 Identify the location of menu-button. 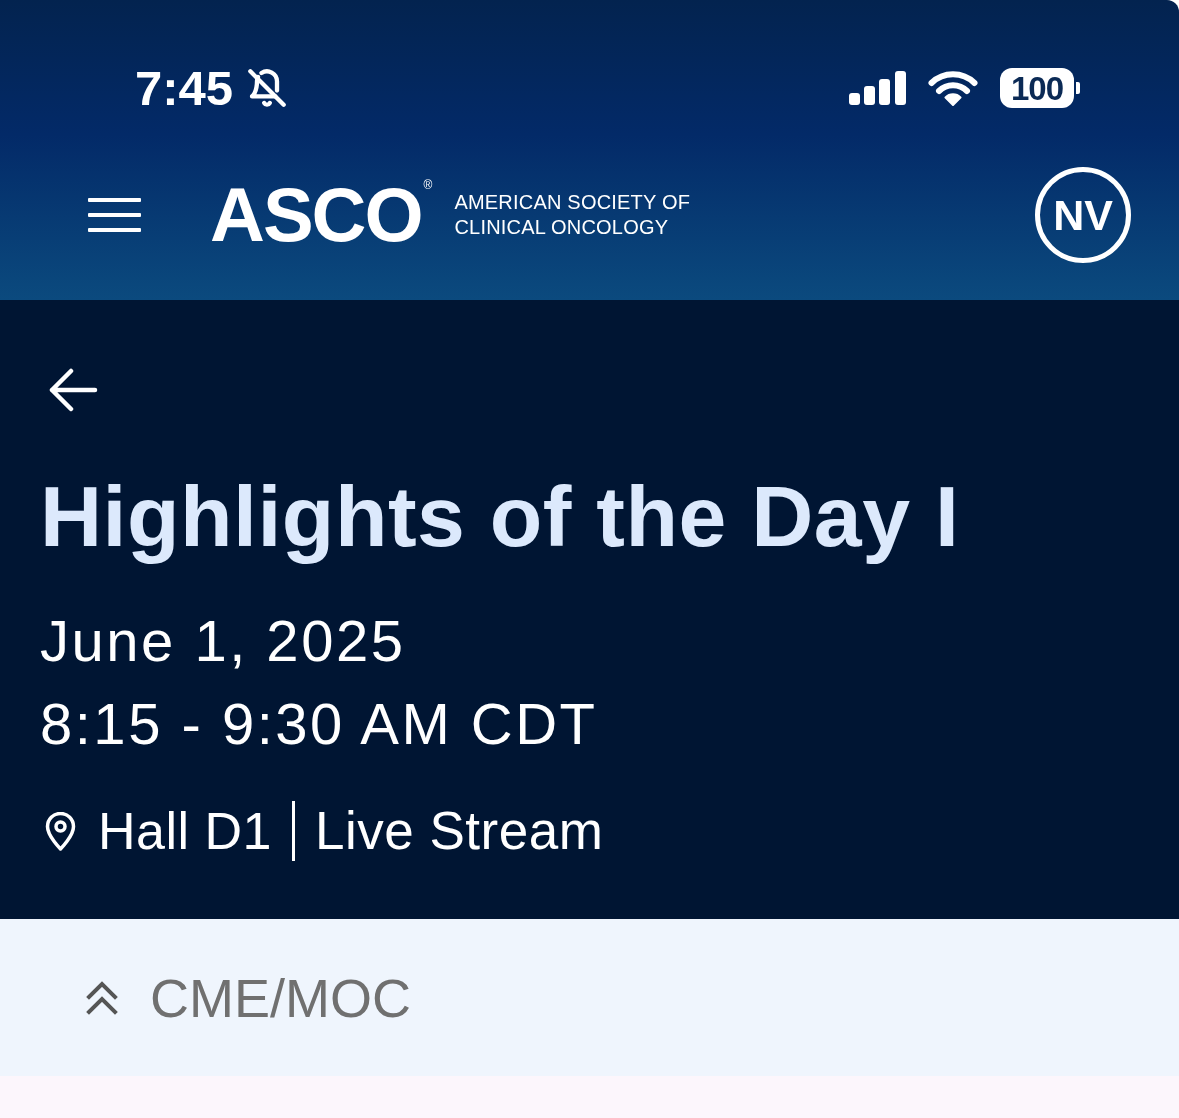
(114, 215).